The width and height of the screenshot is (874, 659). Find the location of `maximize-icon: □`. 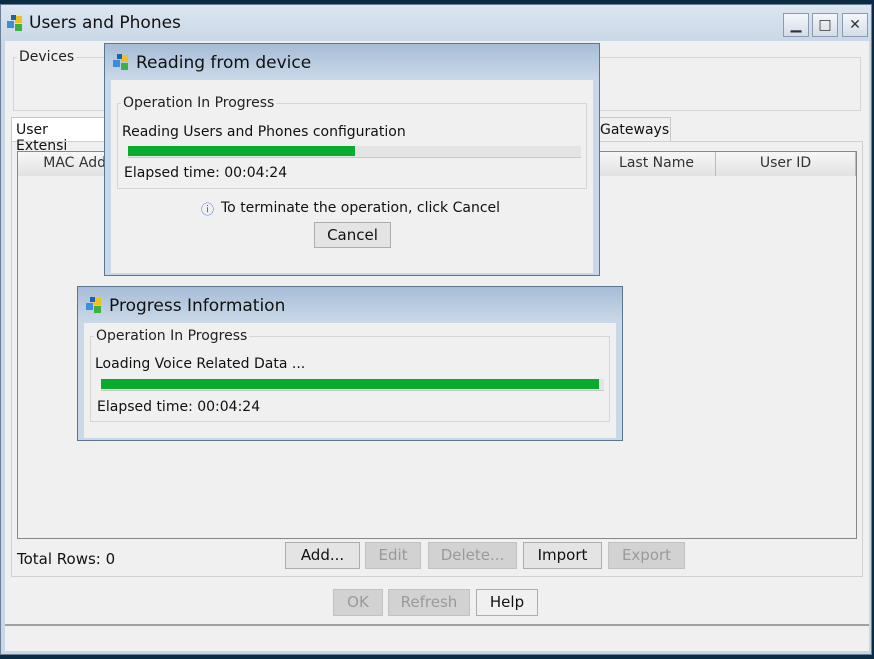

maximize-icon: □ is located at coordinates (825, 25).